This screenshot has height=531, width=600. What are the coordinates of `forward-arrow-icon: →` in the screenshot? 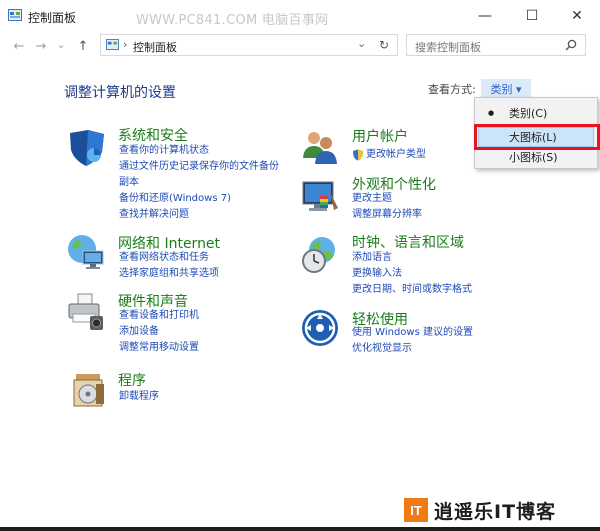 It's located at (41, 46).